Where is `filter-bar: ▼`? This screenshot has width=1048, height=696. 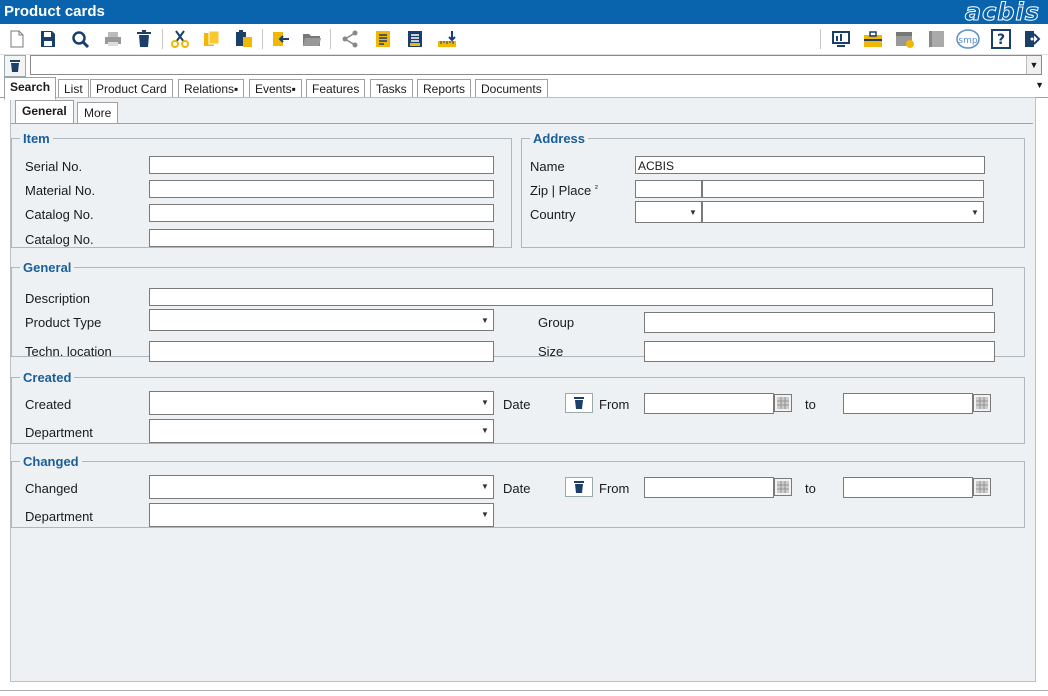 filter-bar: ▼ is located at coordinates (524, 65).